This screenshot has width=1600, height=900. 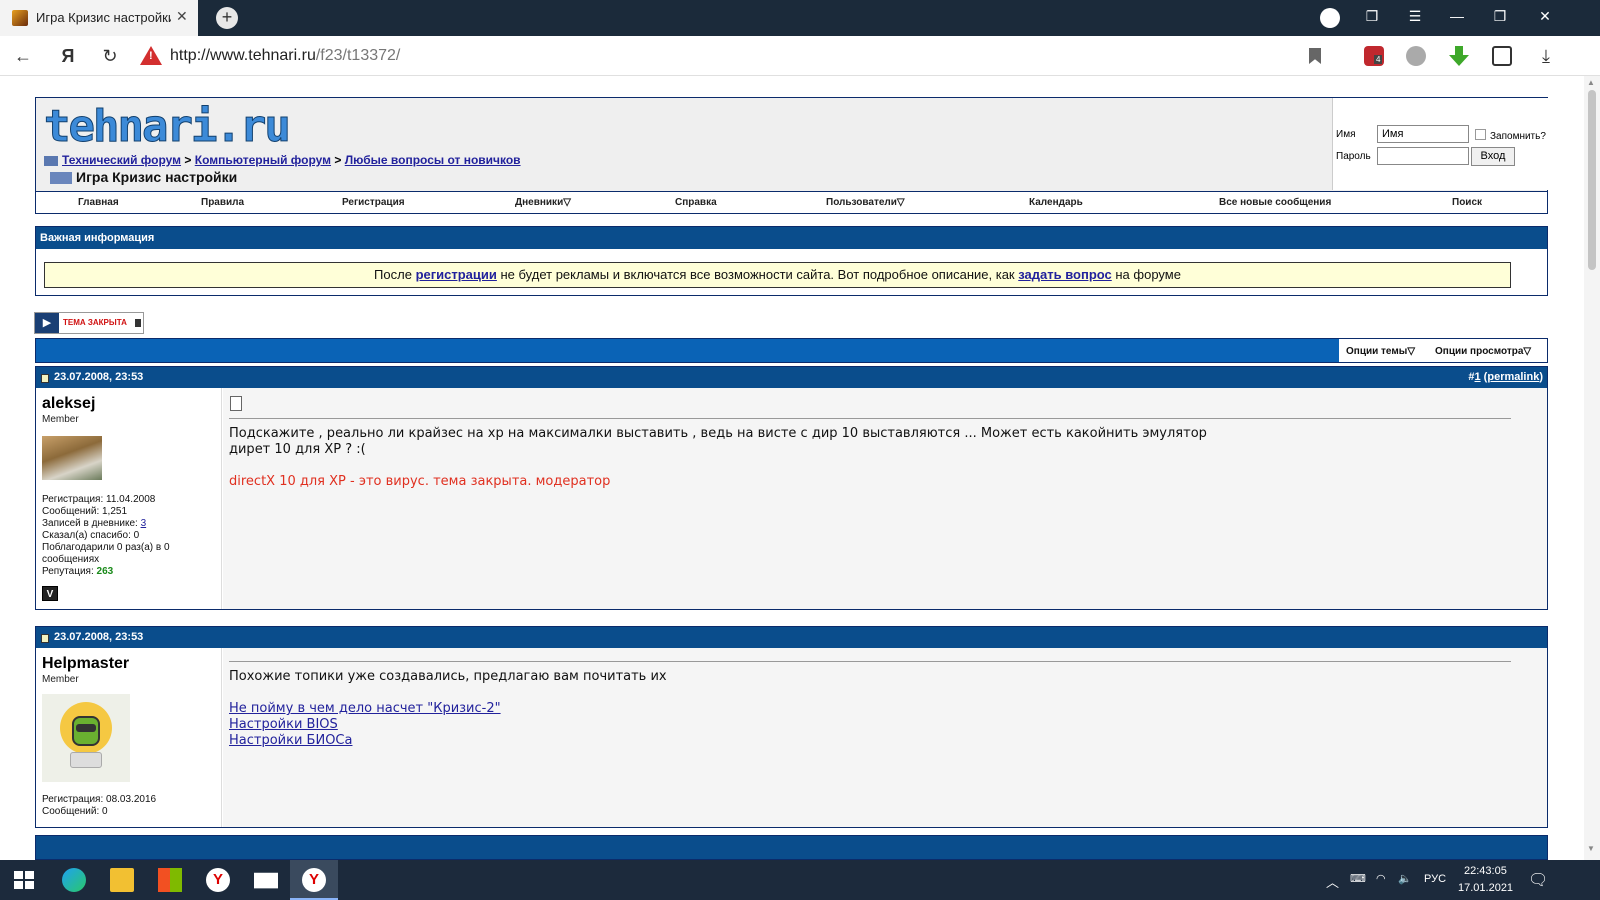 What do you see at coordinates (1346, 134) in the screenshot?
I see `username-label: Имя` at bounding box center [1346, 134].